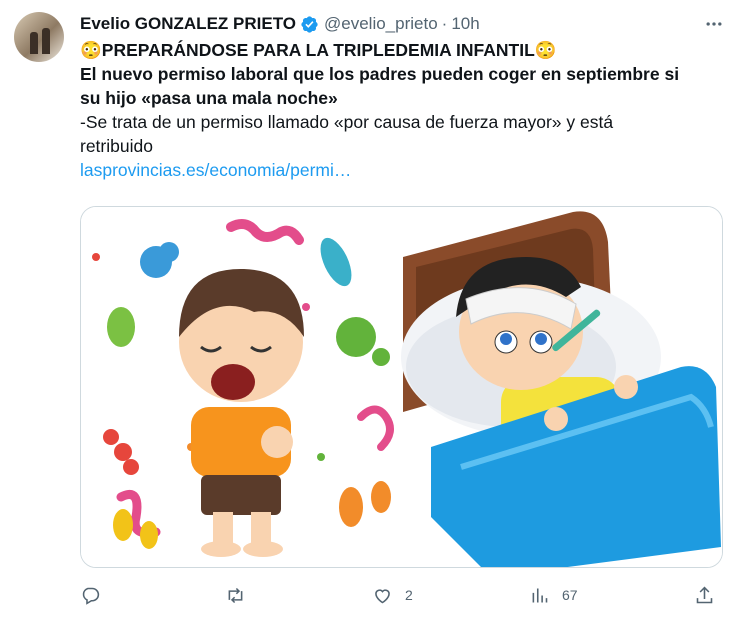 This screenshot has height=620, width=742. I want to click on repost-button, so click(241, 595).